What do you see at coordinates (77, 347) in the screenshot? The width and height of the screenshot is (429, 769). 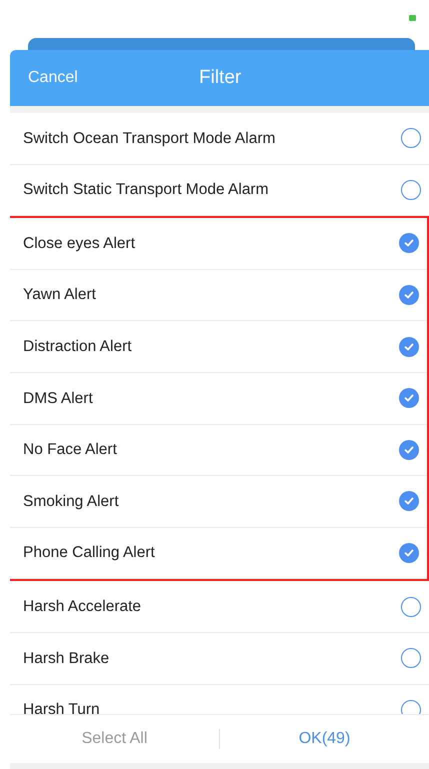 I see `filter-label: Distraction Alert` at bounding box center [77, 347].